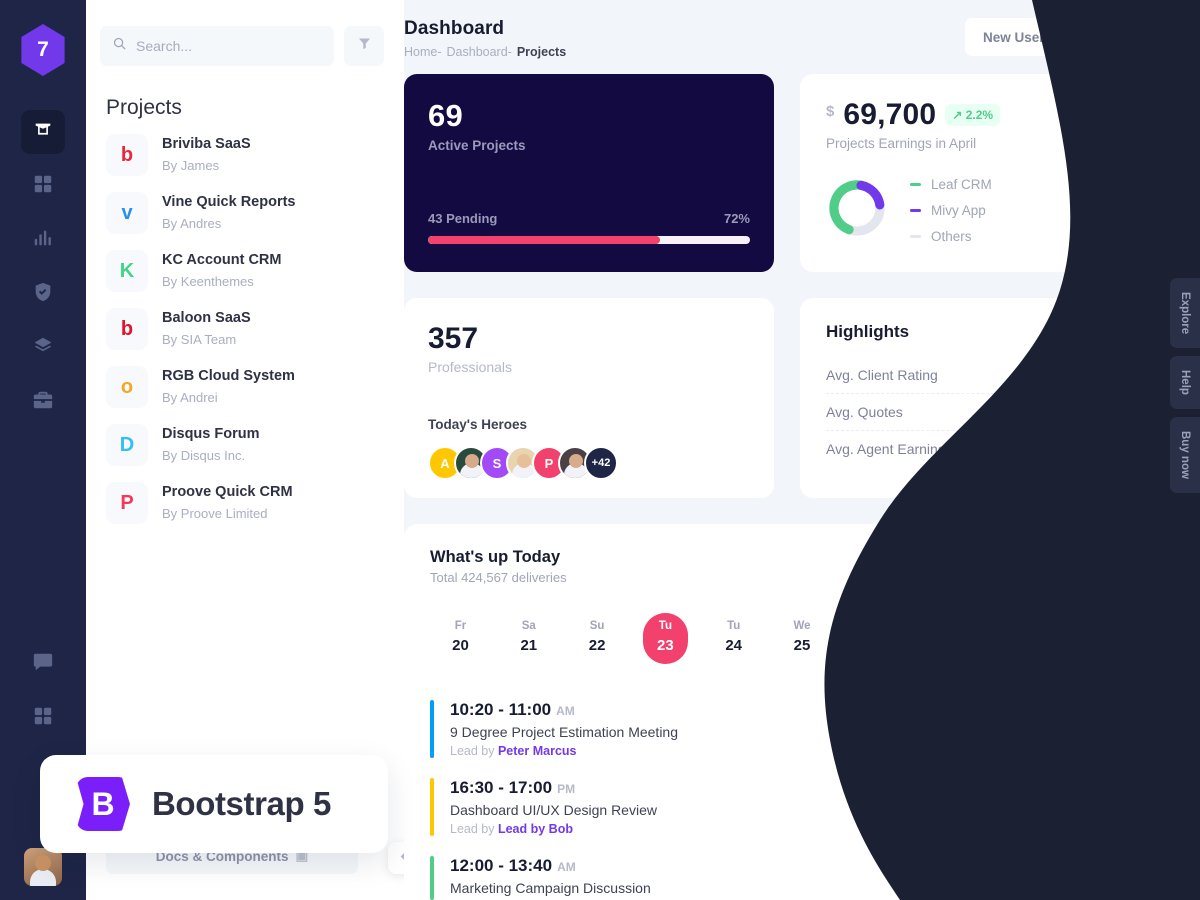 Image resolution: width=1200 pixels, height=900 pixels. I want to click on nav-item-grid-bottom, so click(43, 718).